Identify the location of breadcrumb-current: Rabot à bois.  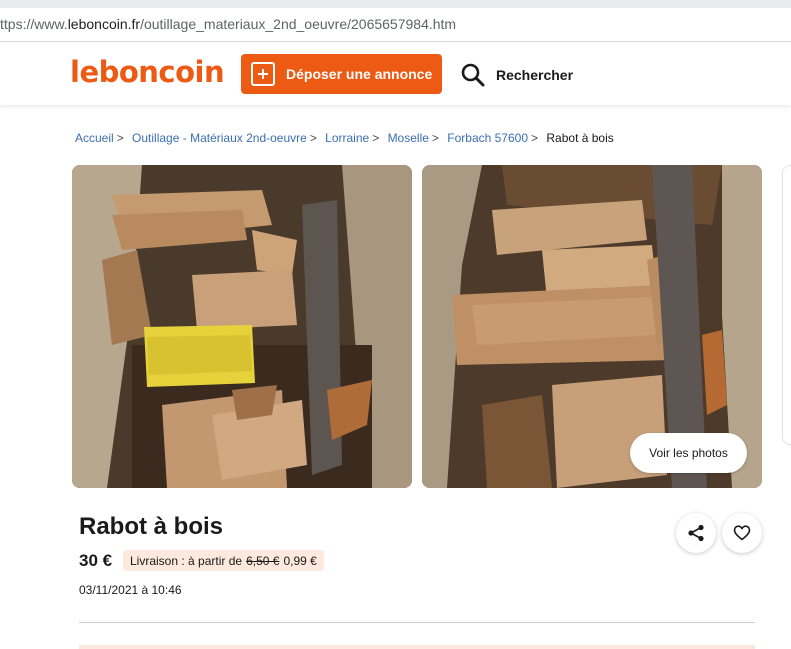
(580, 138).